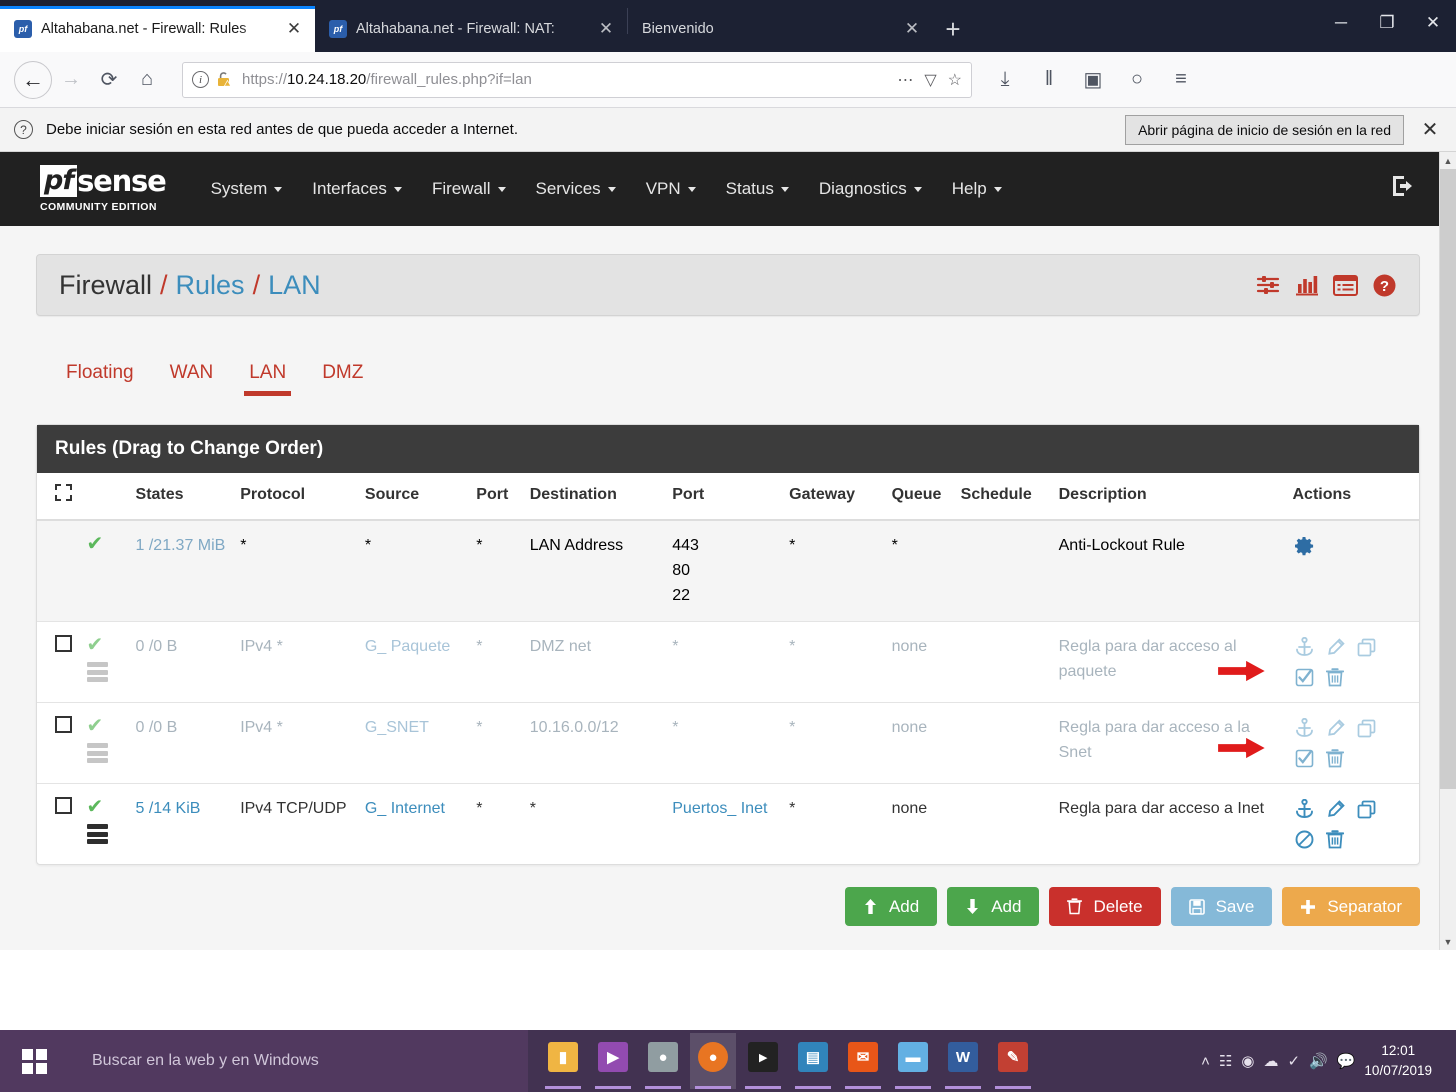 Image resolution: width=1456 pixels, height=1092 pixels. I want to click on taskbar-app-remote-desktop: ▤, so click(813, 1061).